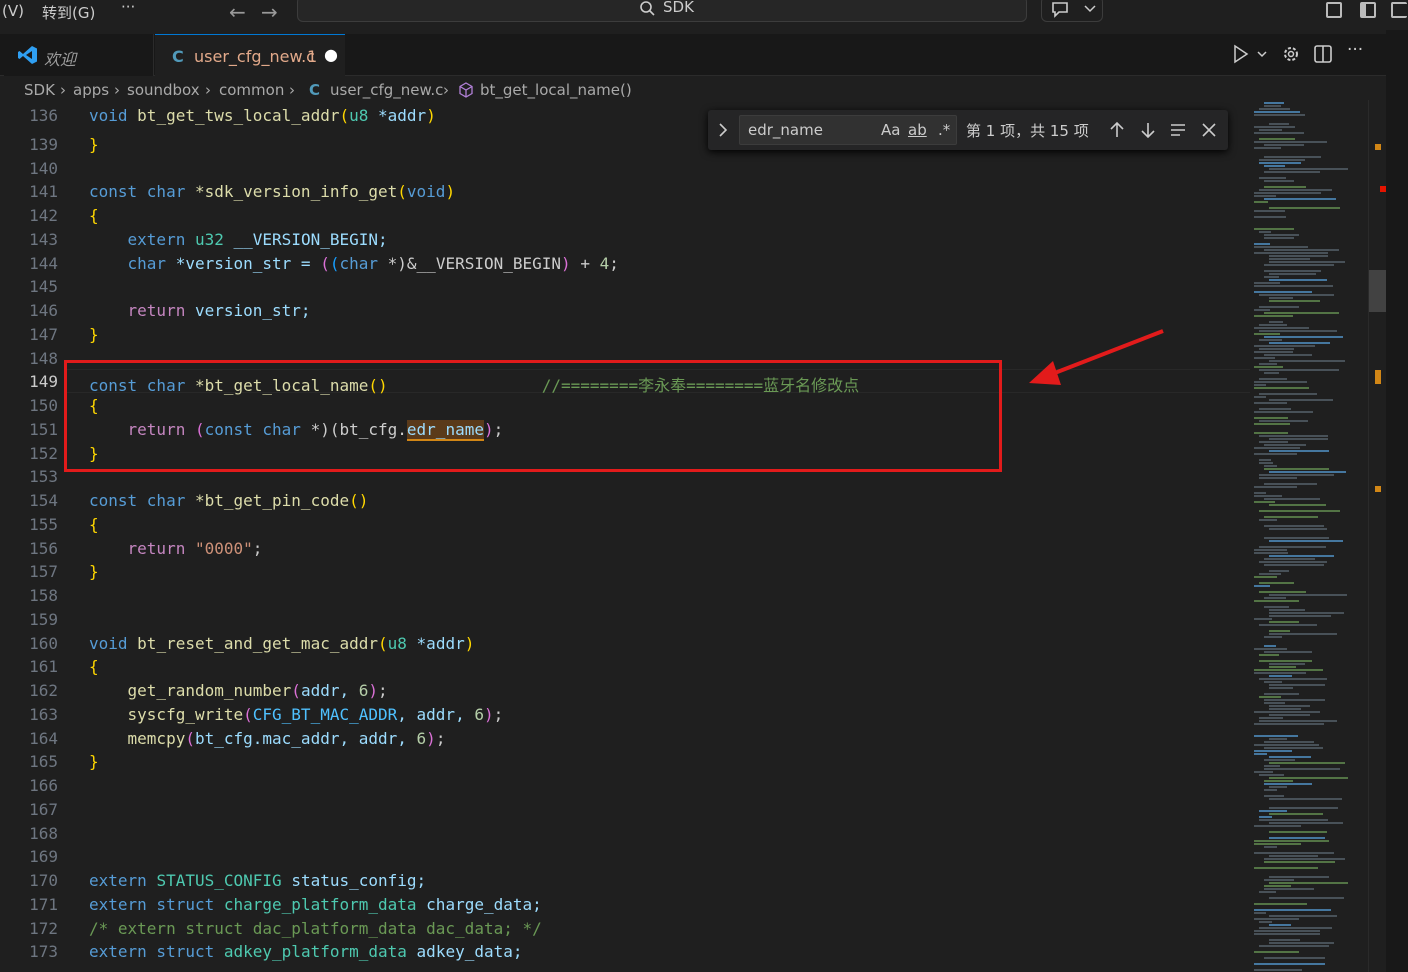  Describe the element at coordinates (43, 714) in the screenshot. I see `line-number: 163` at that location.